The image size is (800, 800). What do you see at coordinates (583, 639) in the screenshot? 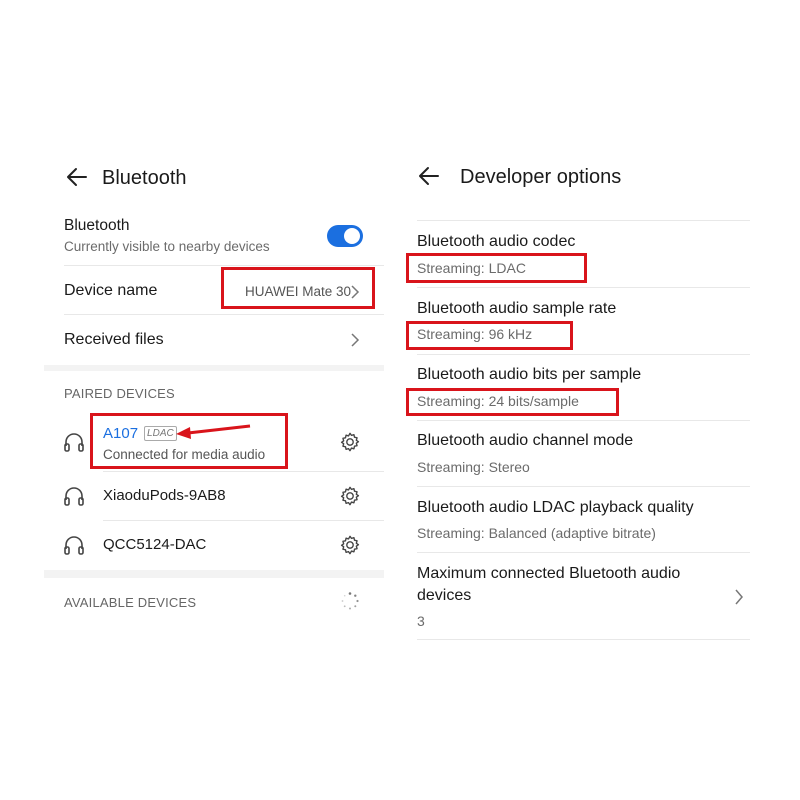
I see `divider` at bounding box center [583, 639].